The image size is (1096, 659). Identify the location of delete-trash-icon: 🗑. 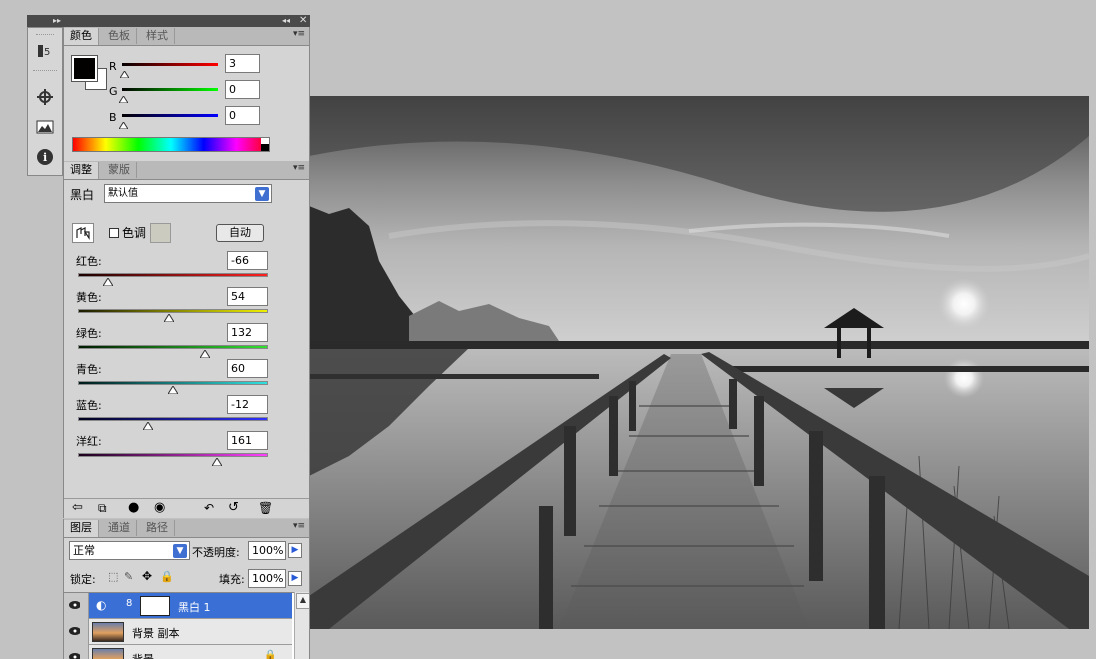
(265, 508).